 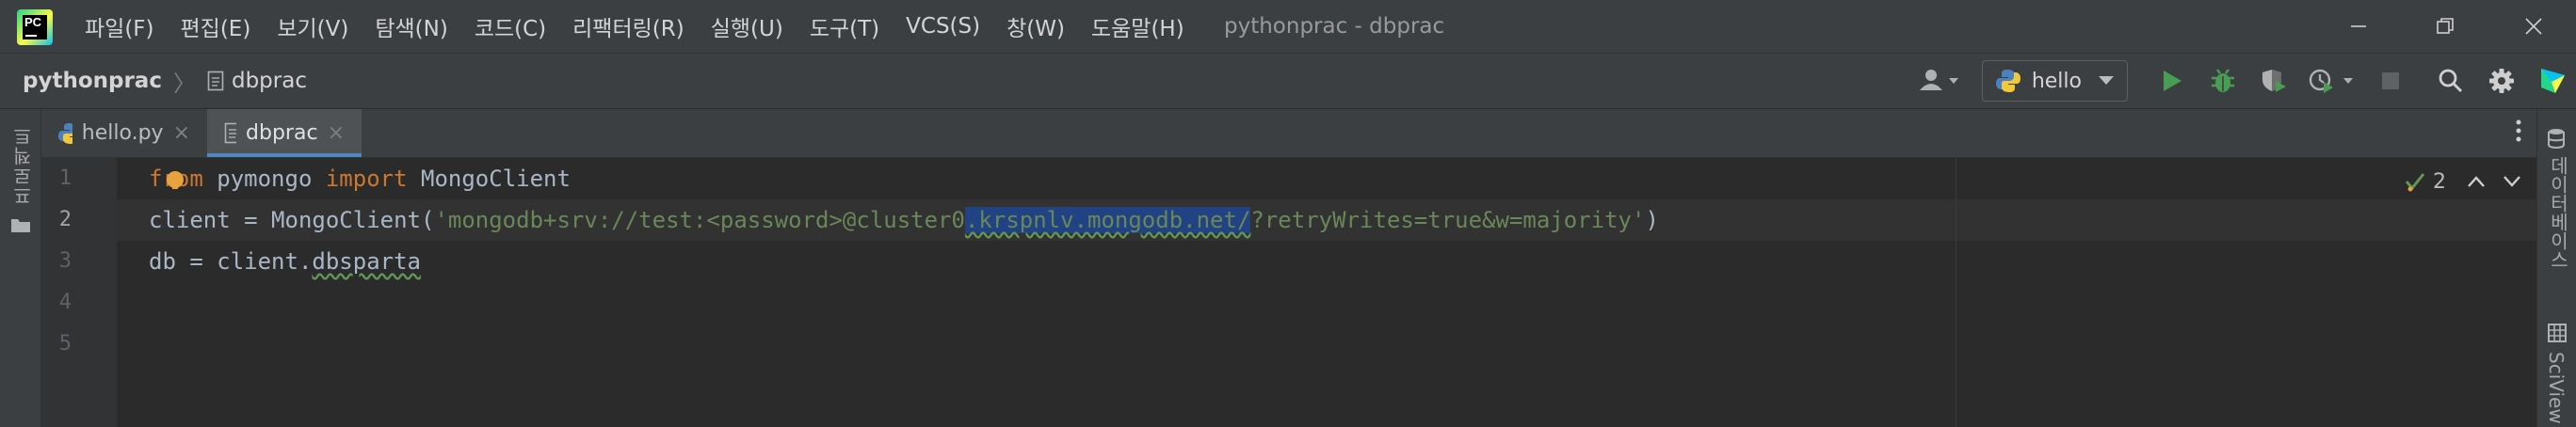 I want to click on line-number: 2, so click(x=65, y=220).